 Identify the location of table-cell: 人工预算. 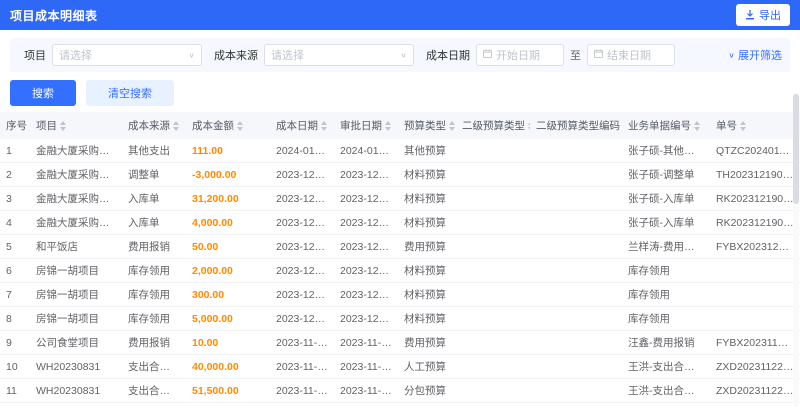
(427, 366).